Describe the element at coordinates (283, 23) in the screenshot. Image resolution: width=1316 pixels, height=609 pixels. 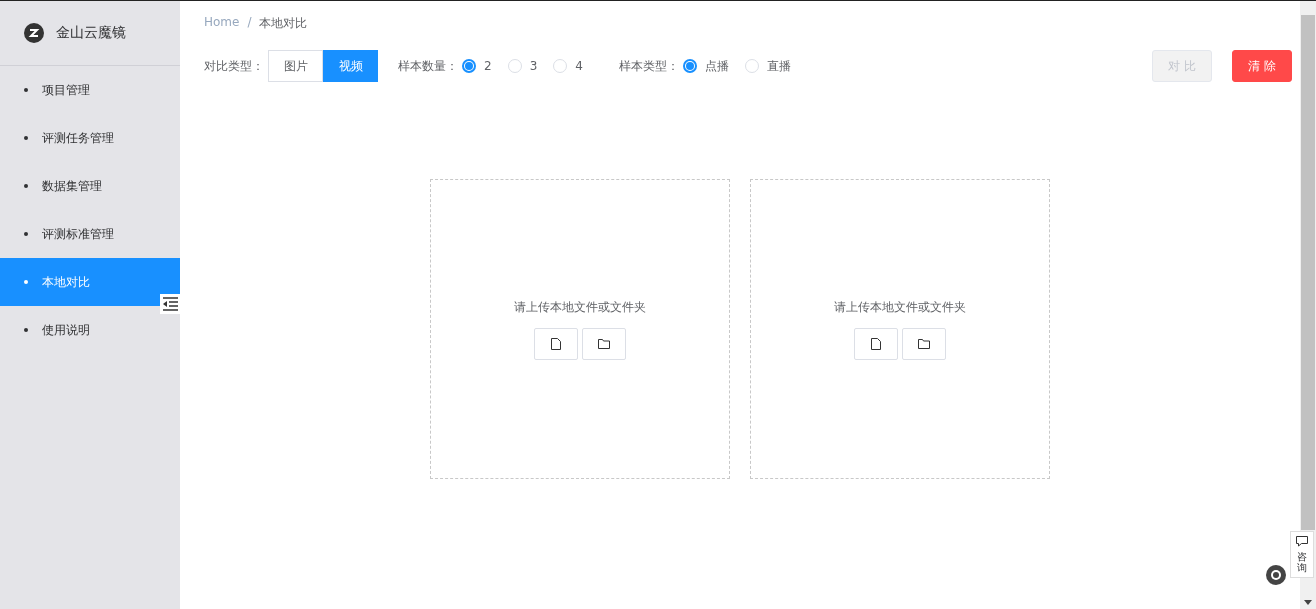
I see `breadcrumb-current: 本地对比` at that location.